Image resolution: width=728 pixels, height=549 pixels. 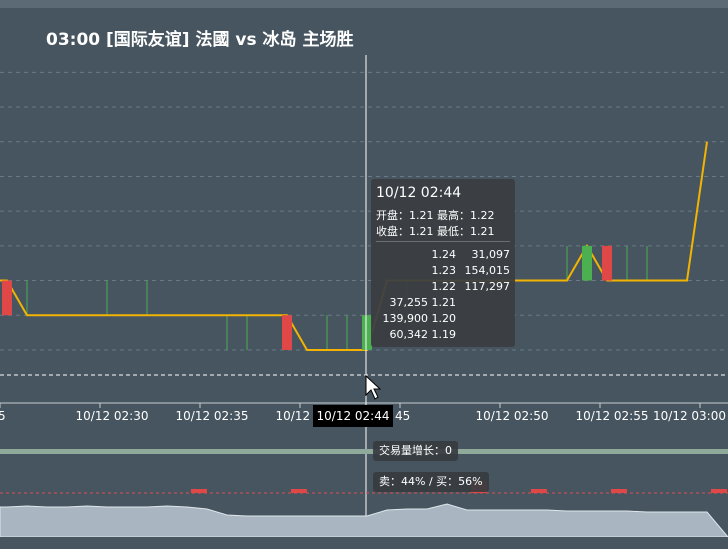 I want to click on x-tick-label: 10/12 02:35, so click(x=212, y=416).